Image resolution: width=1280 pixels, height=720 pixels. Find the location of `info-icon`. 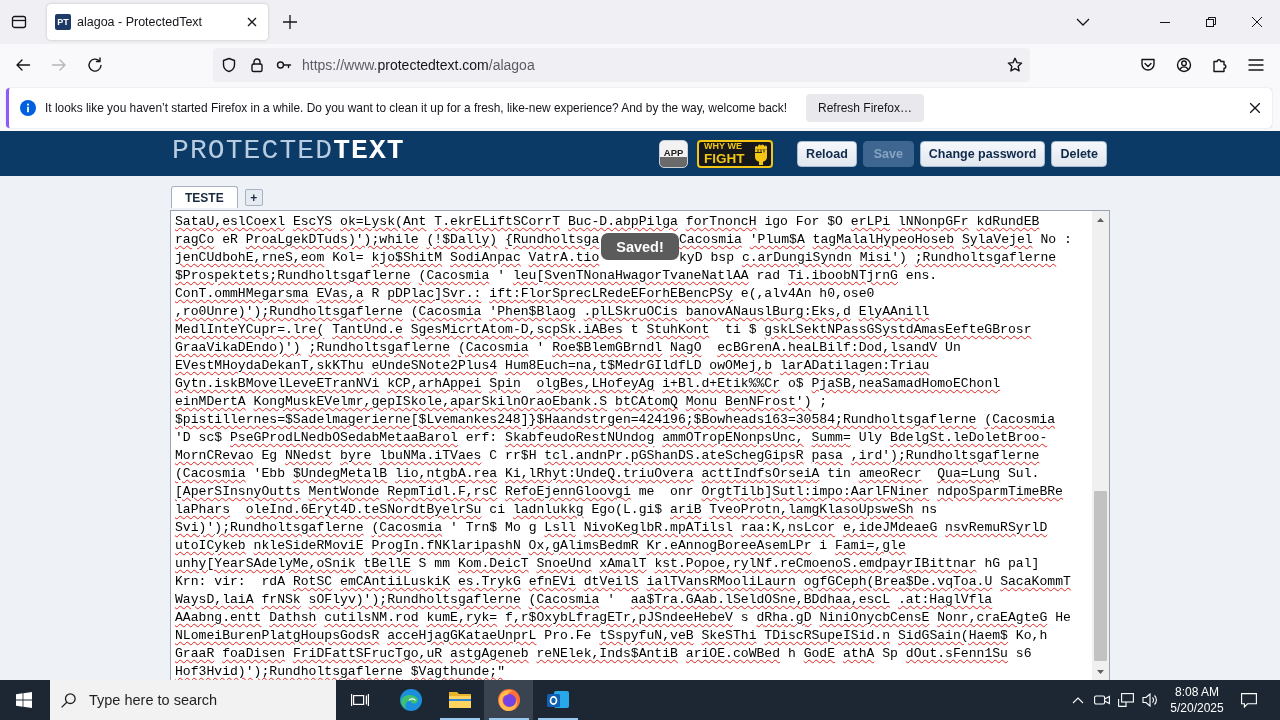

info-icon is located at coordinates (28, 108).